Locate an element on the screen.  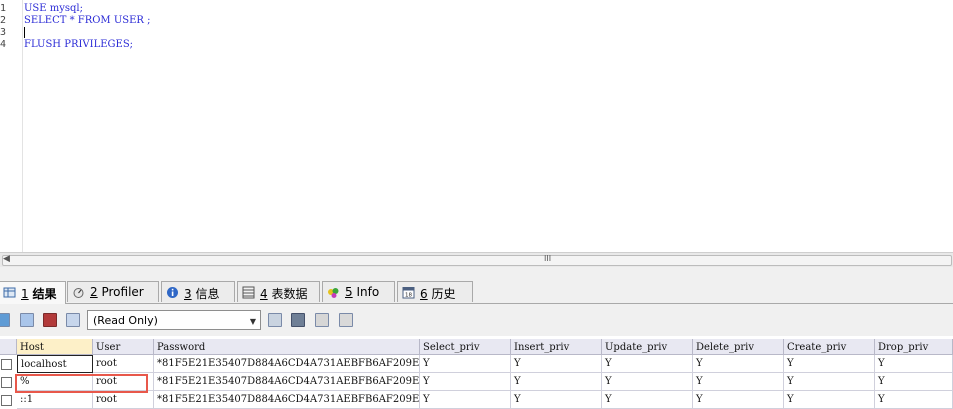
column-header: User is located at coordinates (123, 347).